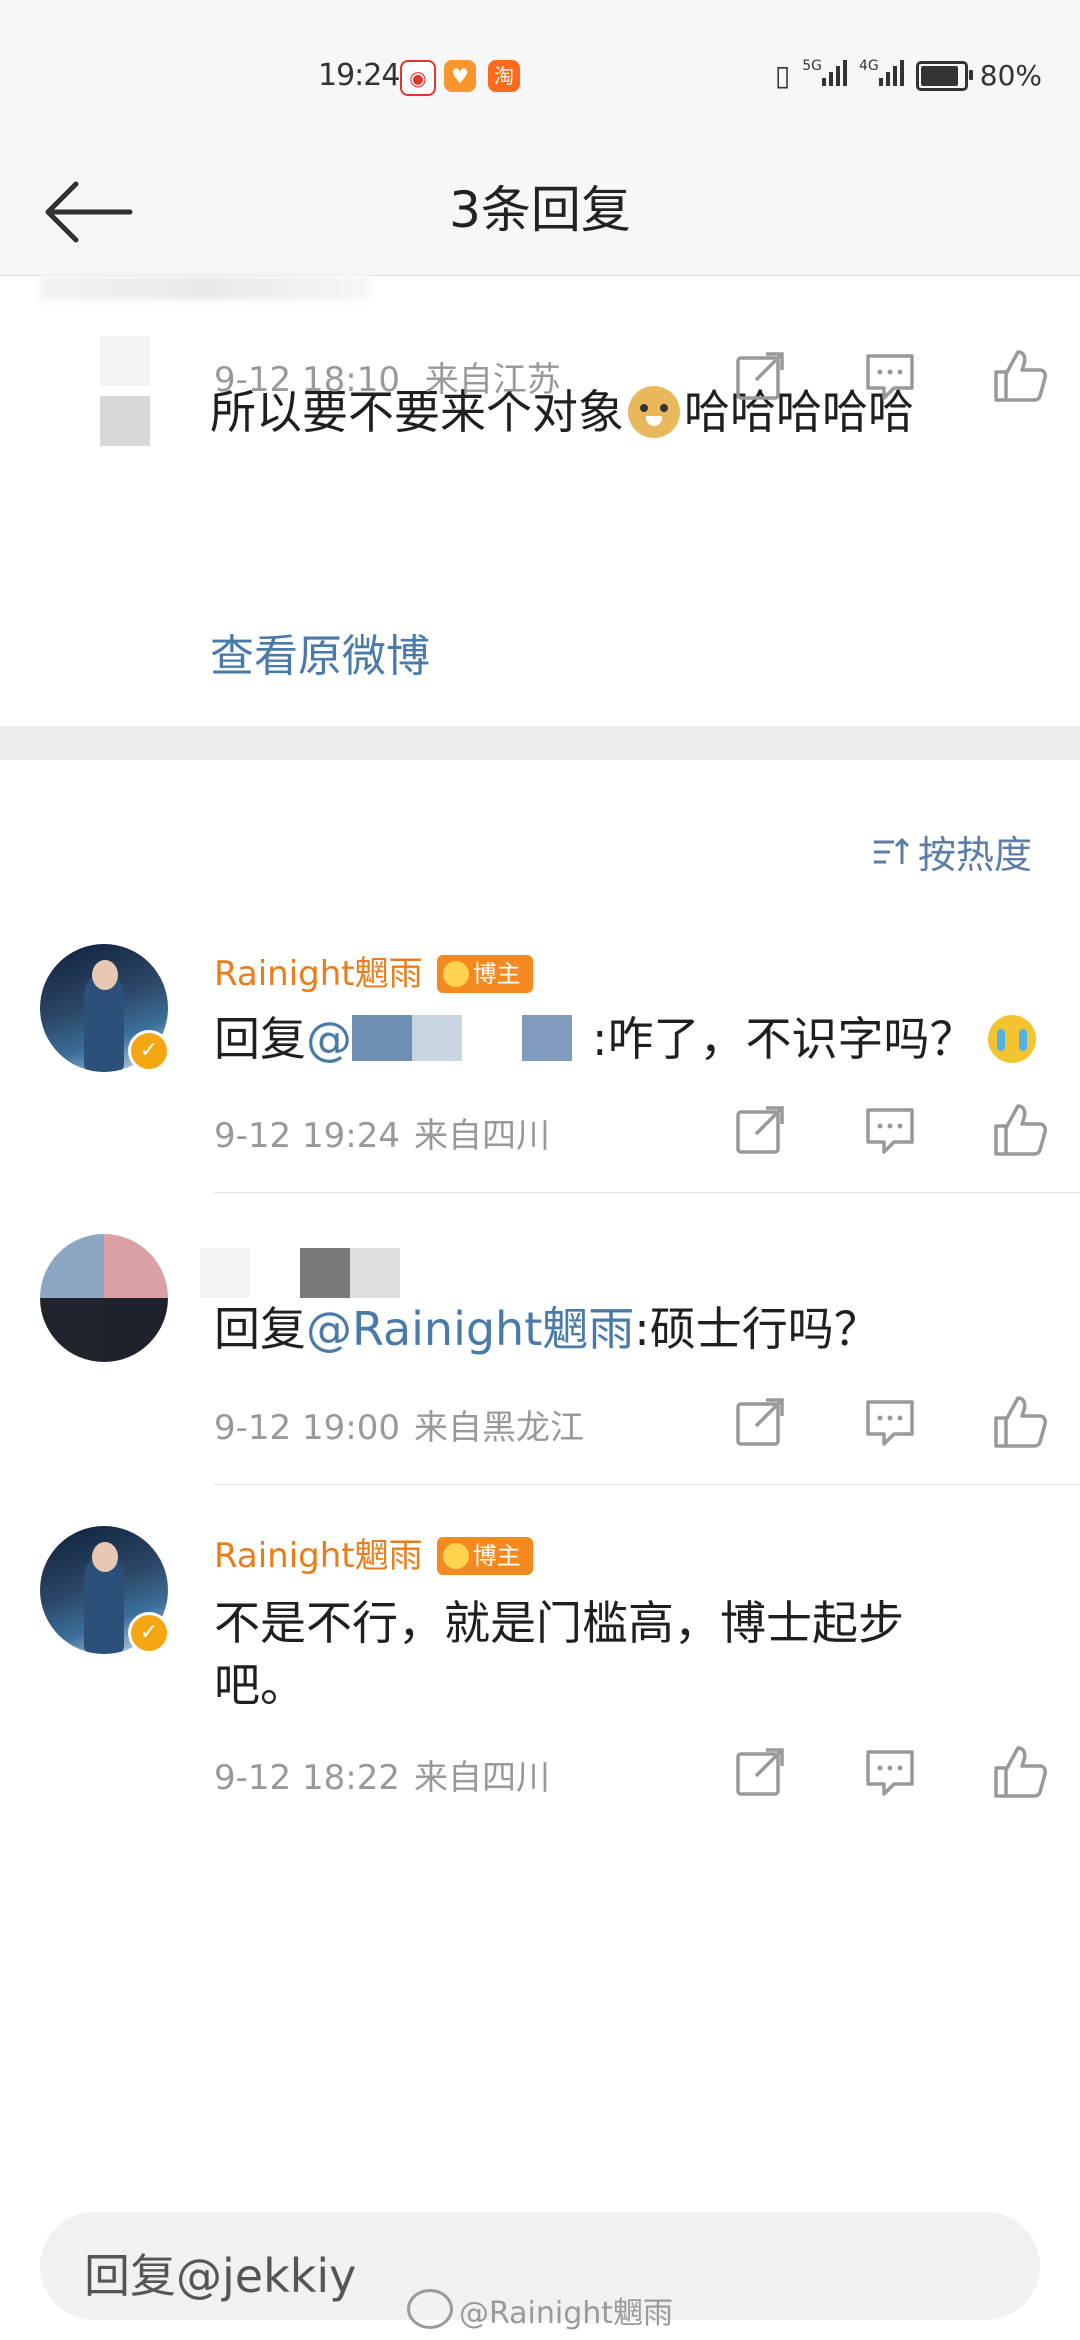 The image size is (1080, 2340). Describe the element at coordinates (974, 855) in the screenshot. I see `sort-label: 按热度` at that location.